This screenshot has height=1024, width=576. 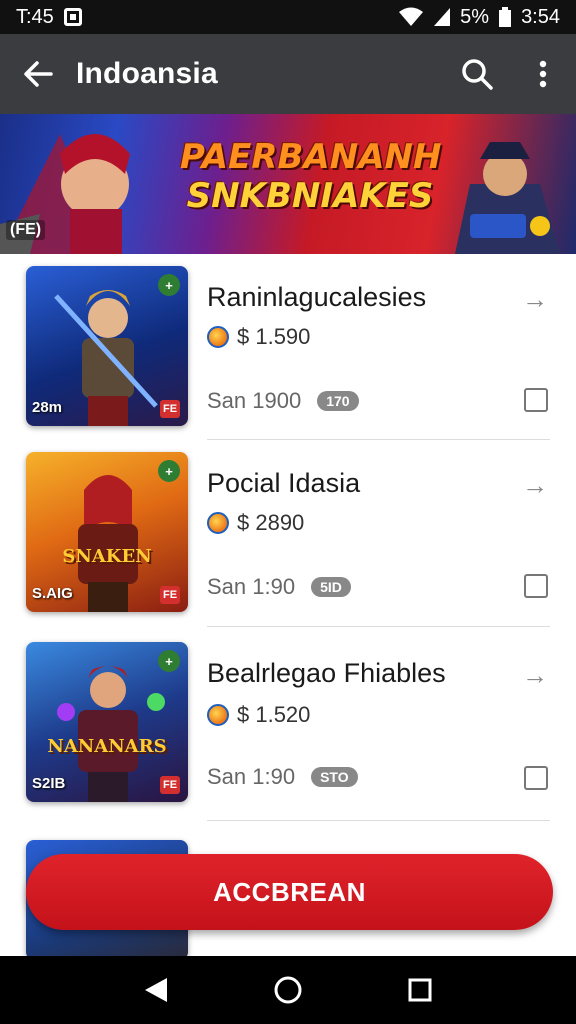 I want to click on system-nav-bar, so click(x=288, y=990).